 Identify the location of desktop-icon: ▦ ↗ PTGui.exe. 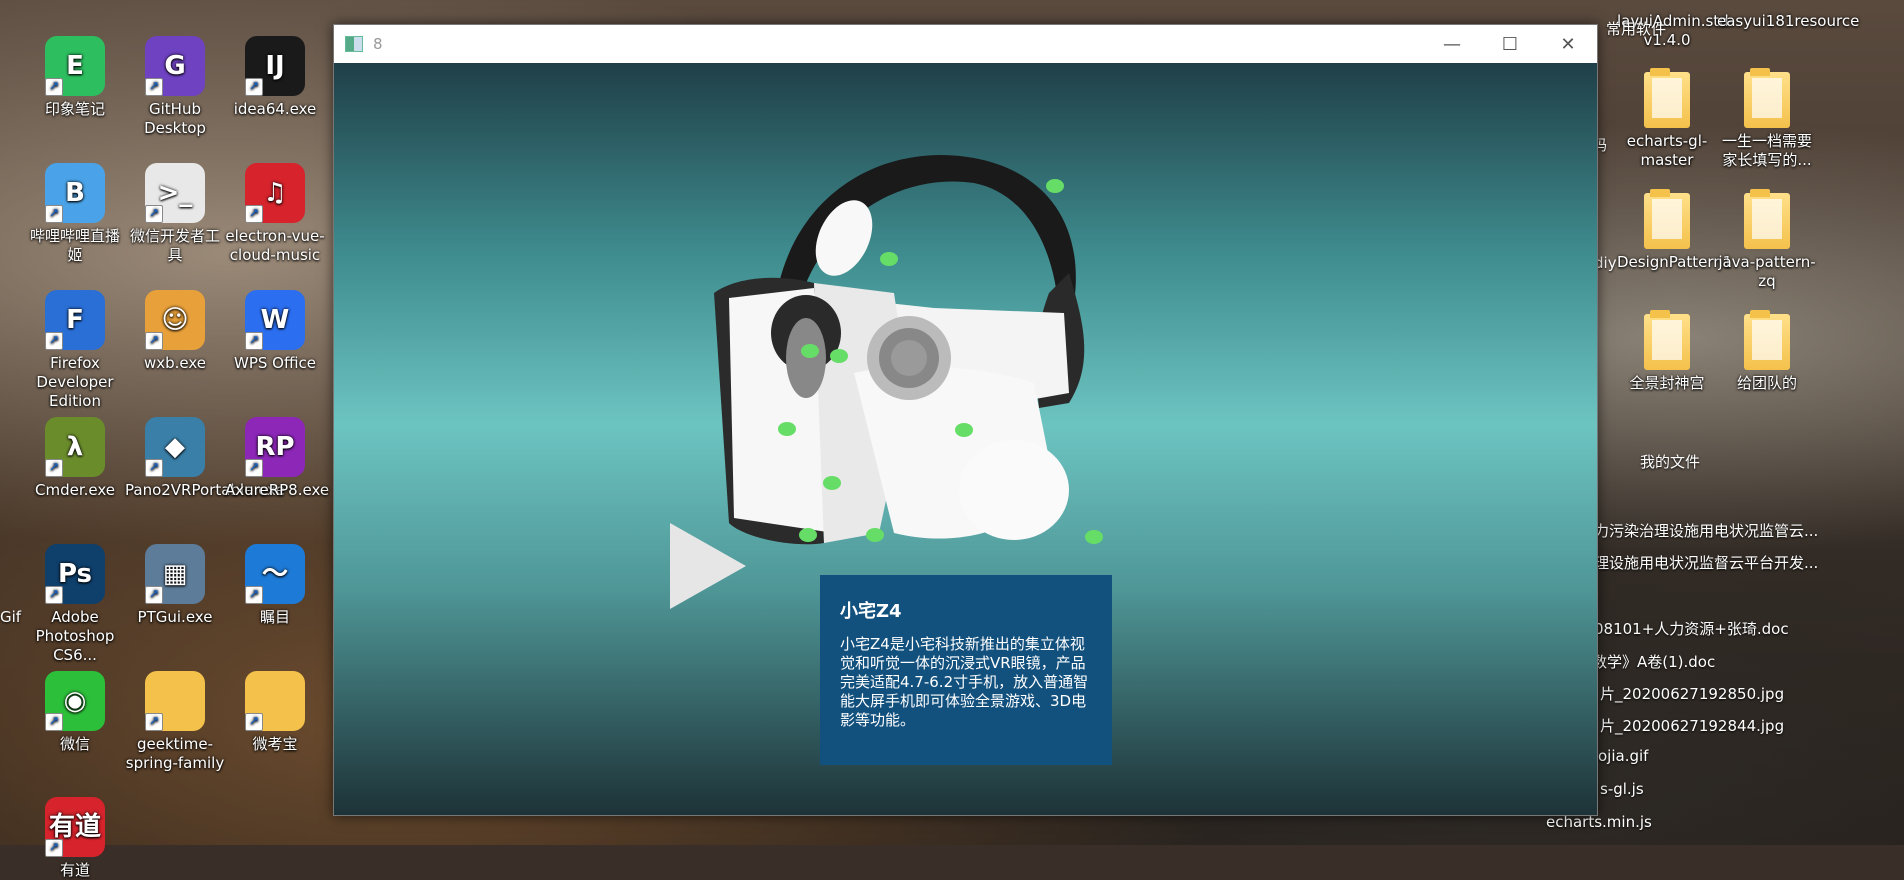
(175, 585).